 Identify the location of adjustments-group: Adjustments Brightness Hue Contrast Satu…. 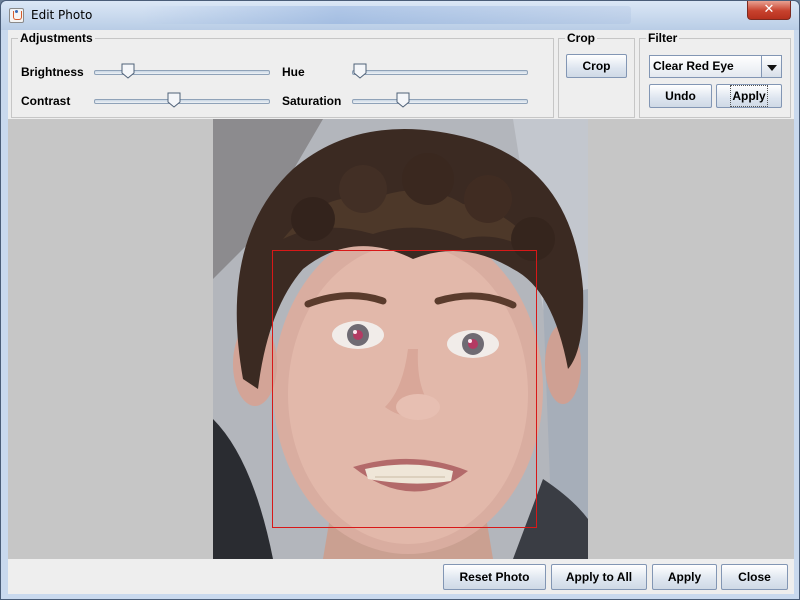
(282, 74).